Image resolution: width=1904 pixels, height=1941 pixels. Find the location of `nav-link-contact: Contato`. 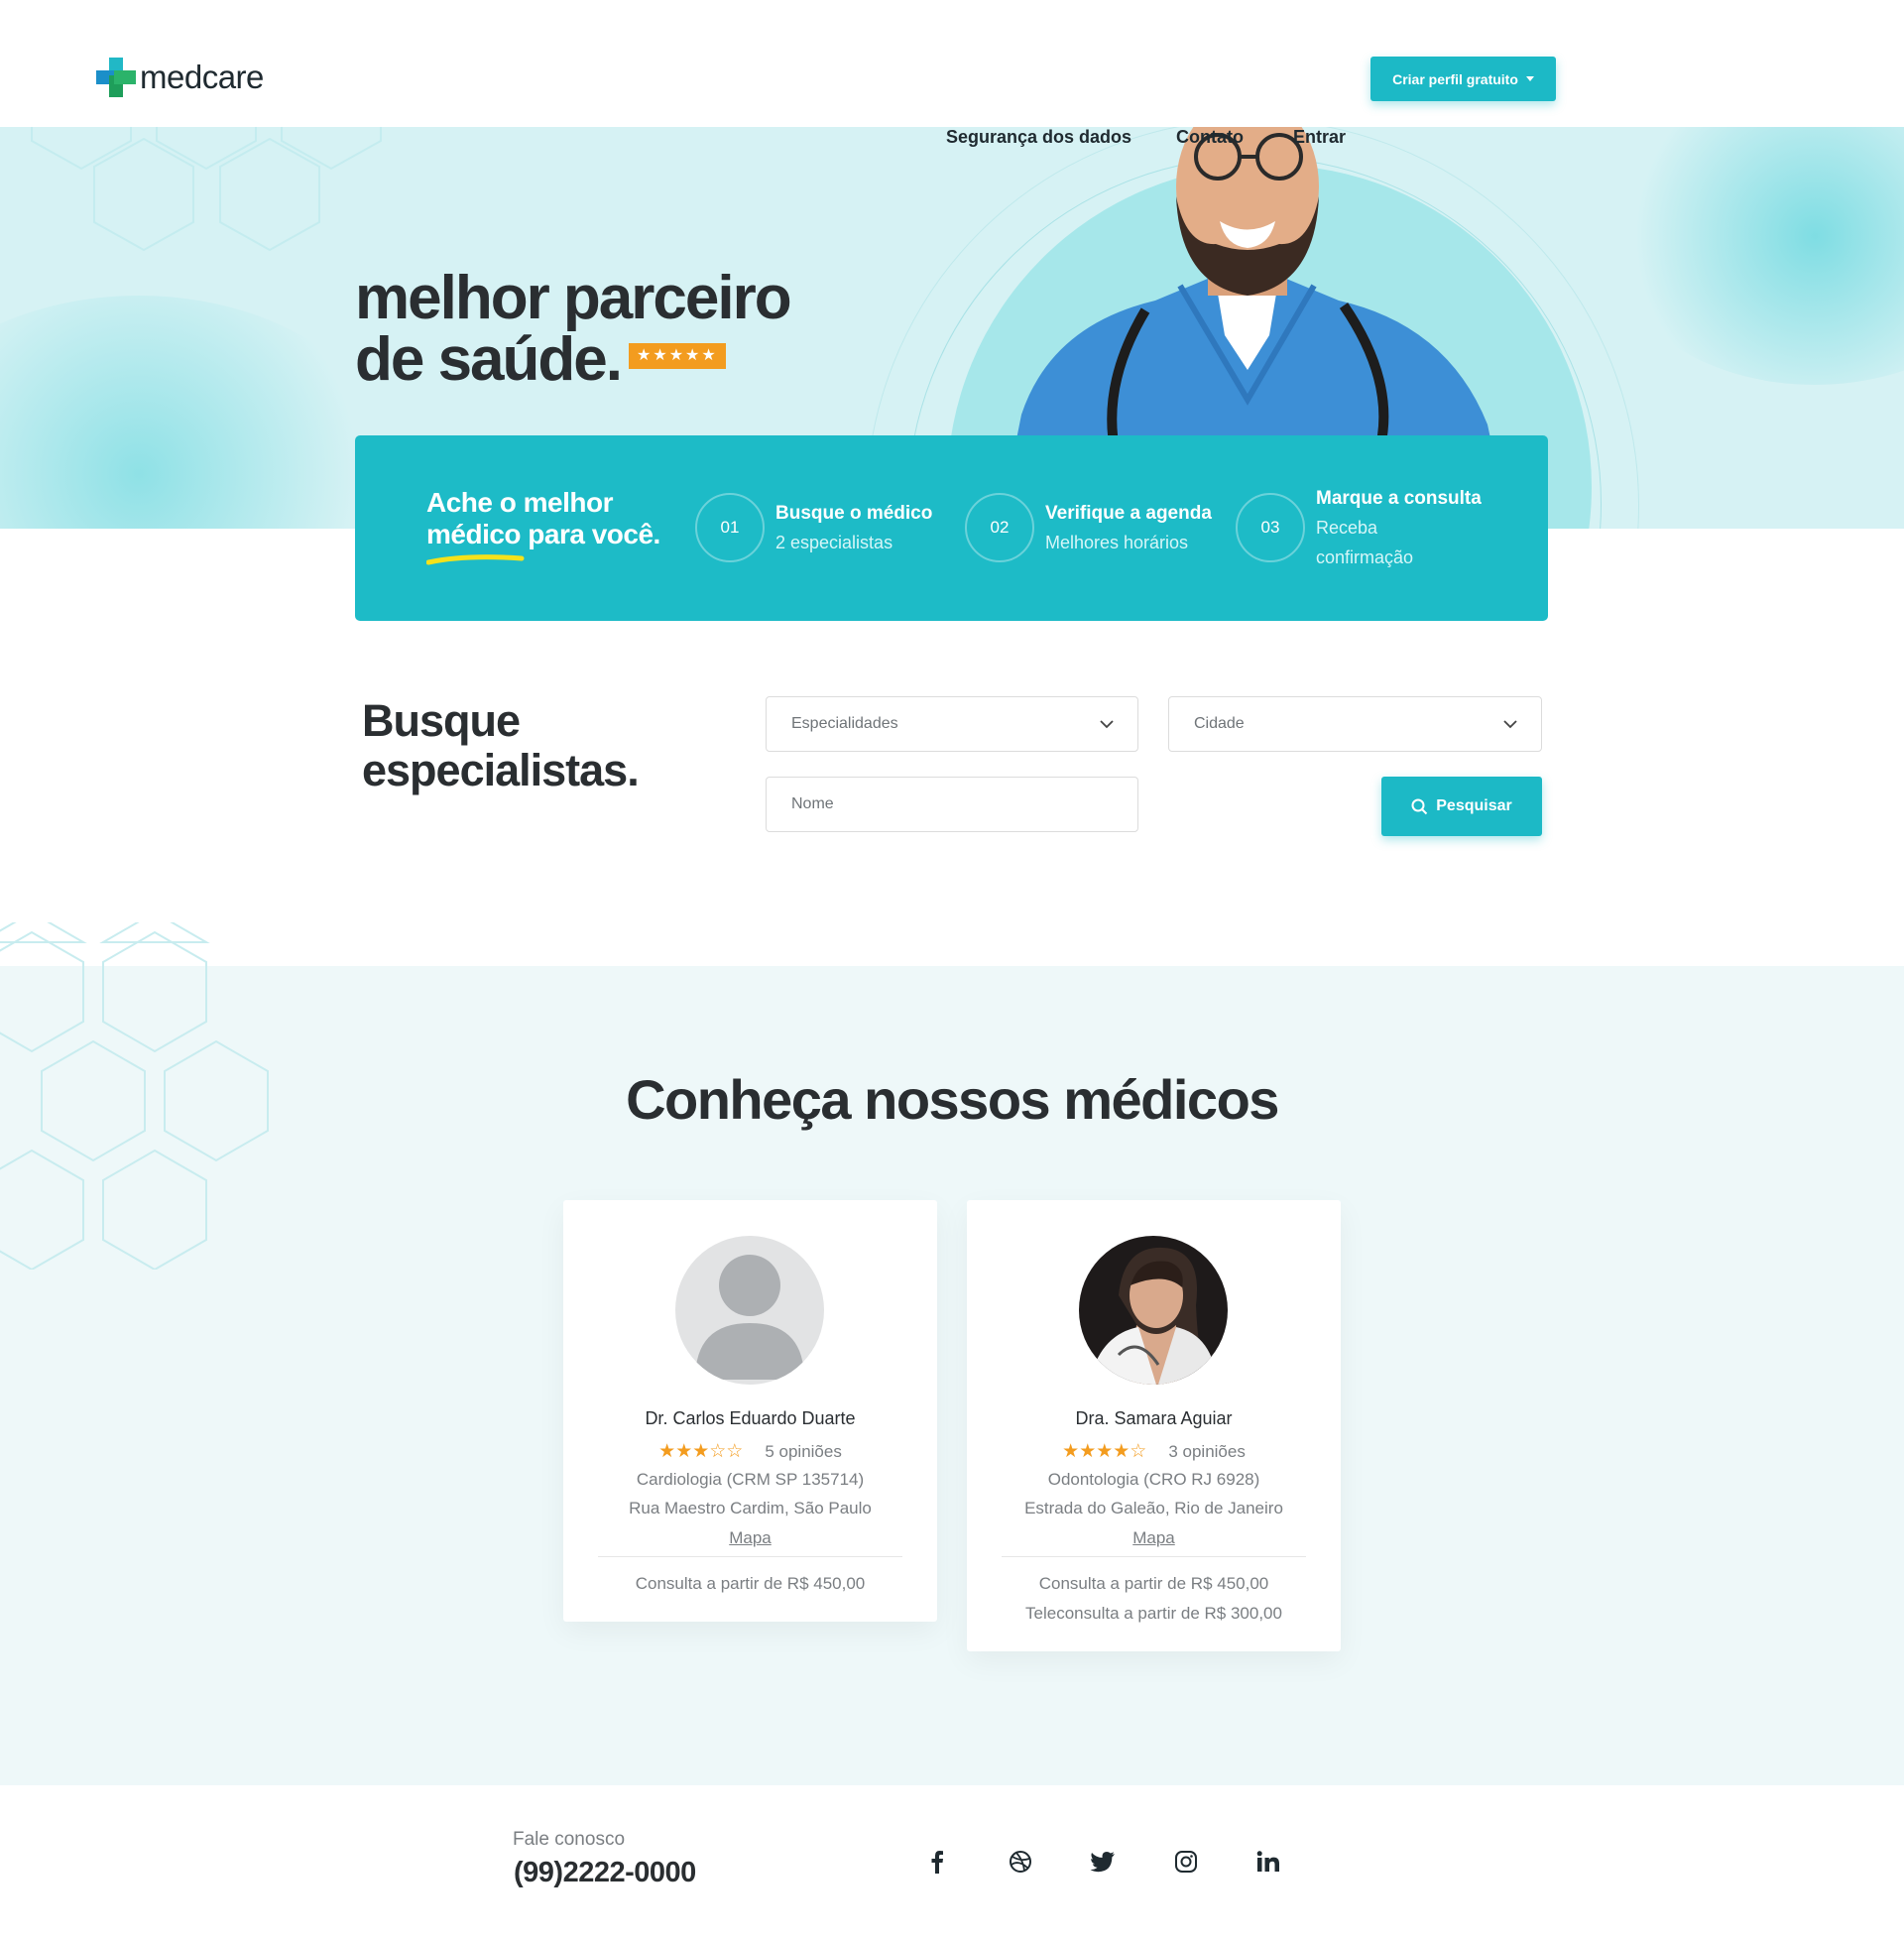

nav-link-contact: Contato is located at coordinates (1210, 137).